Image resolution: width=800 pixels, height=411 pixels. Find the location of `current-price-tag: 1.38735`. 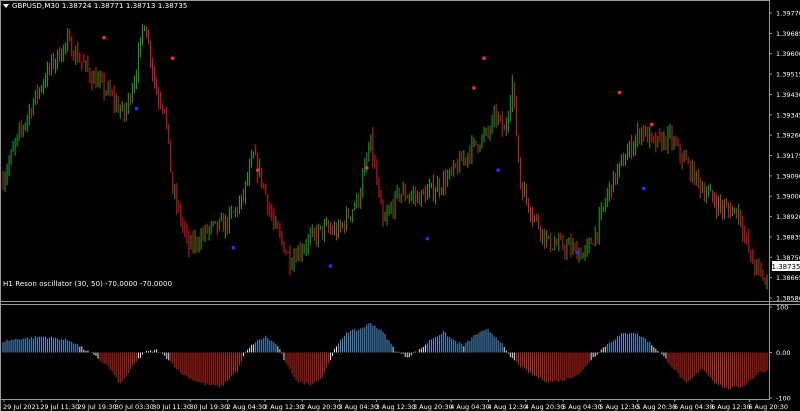

current-price-tag: 1.38735 is located at coordinates (786, 266).